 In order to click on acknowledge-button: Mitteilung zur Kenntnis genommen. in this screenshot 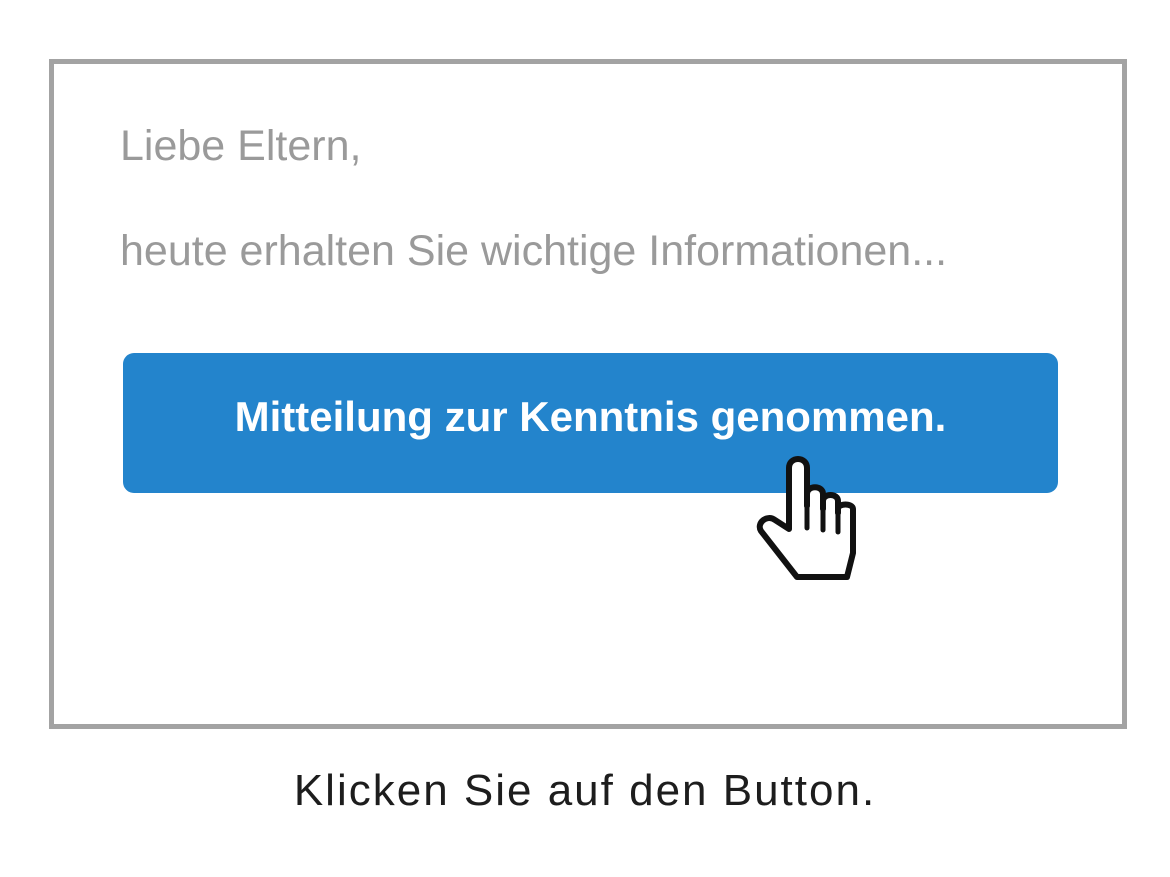, I will do `click(590, 423)`.